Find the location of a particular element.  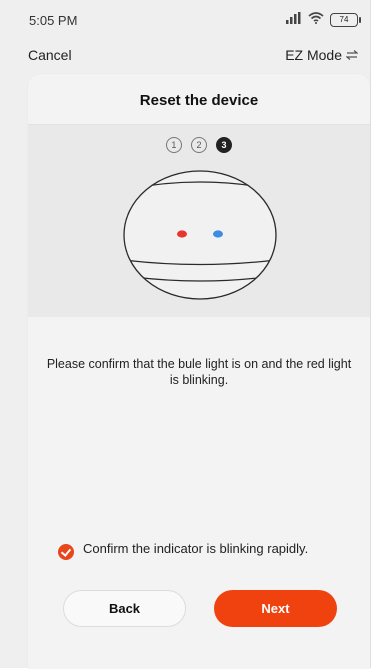

signal-icon is located at coordinates (294, 20).